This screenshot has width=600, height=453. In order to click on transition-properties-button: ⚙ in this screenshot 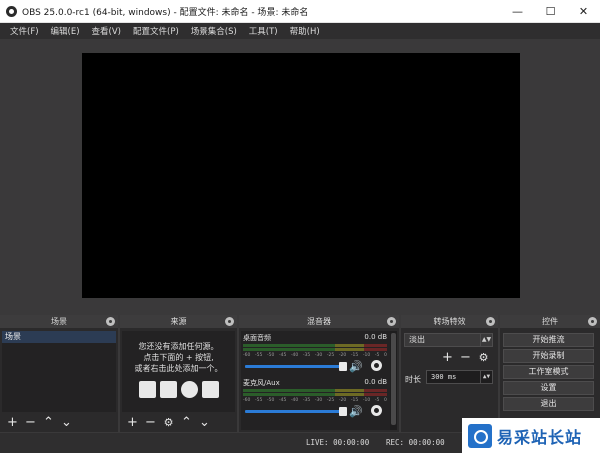, I will do `click(483, 357)`.